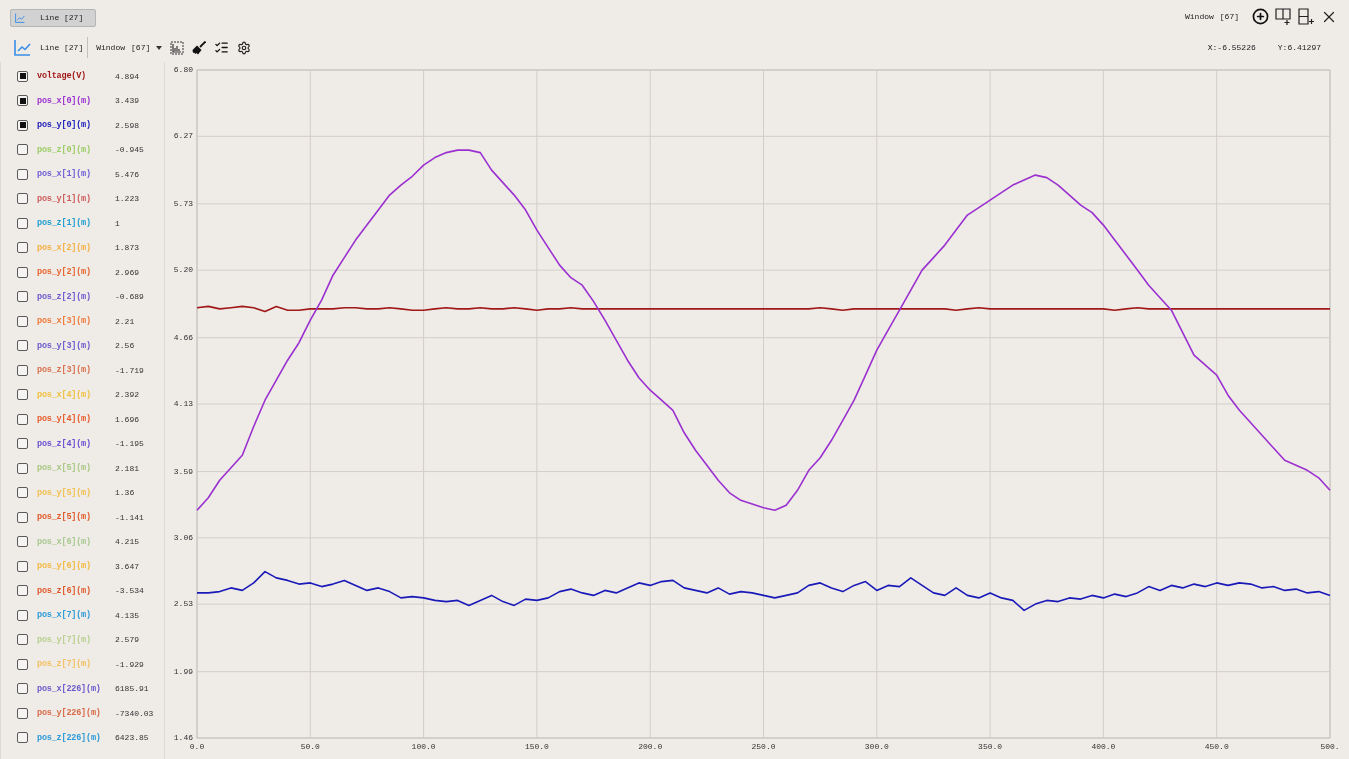 The width and height of the screenshot is (1349, 759). I want to click on channel-name: pos_x[226](m), so click(69, 688).